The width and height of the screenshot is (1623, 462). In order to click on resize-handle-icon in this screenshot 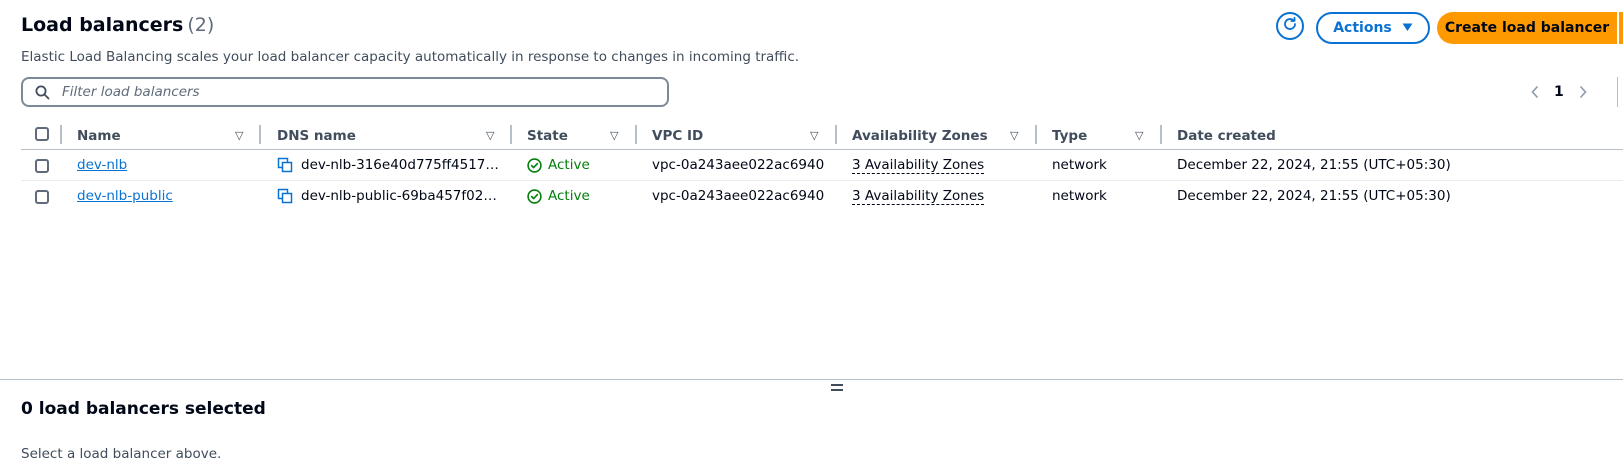, I will do `click(837, 388)`.